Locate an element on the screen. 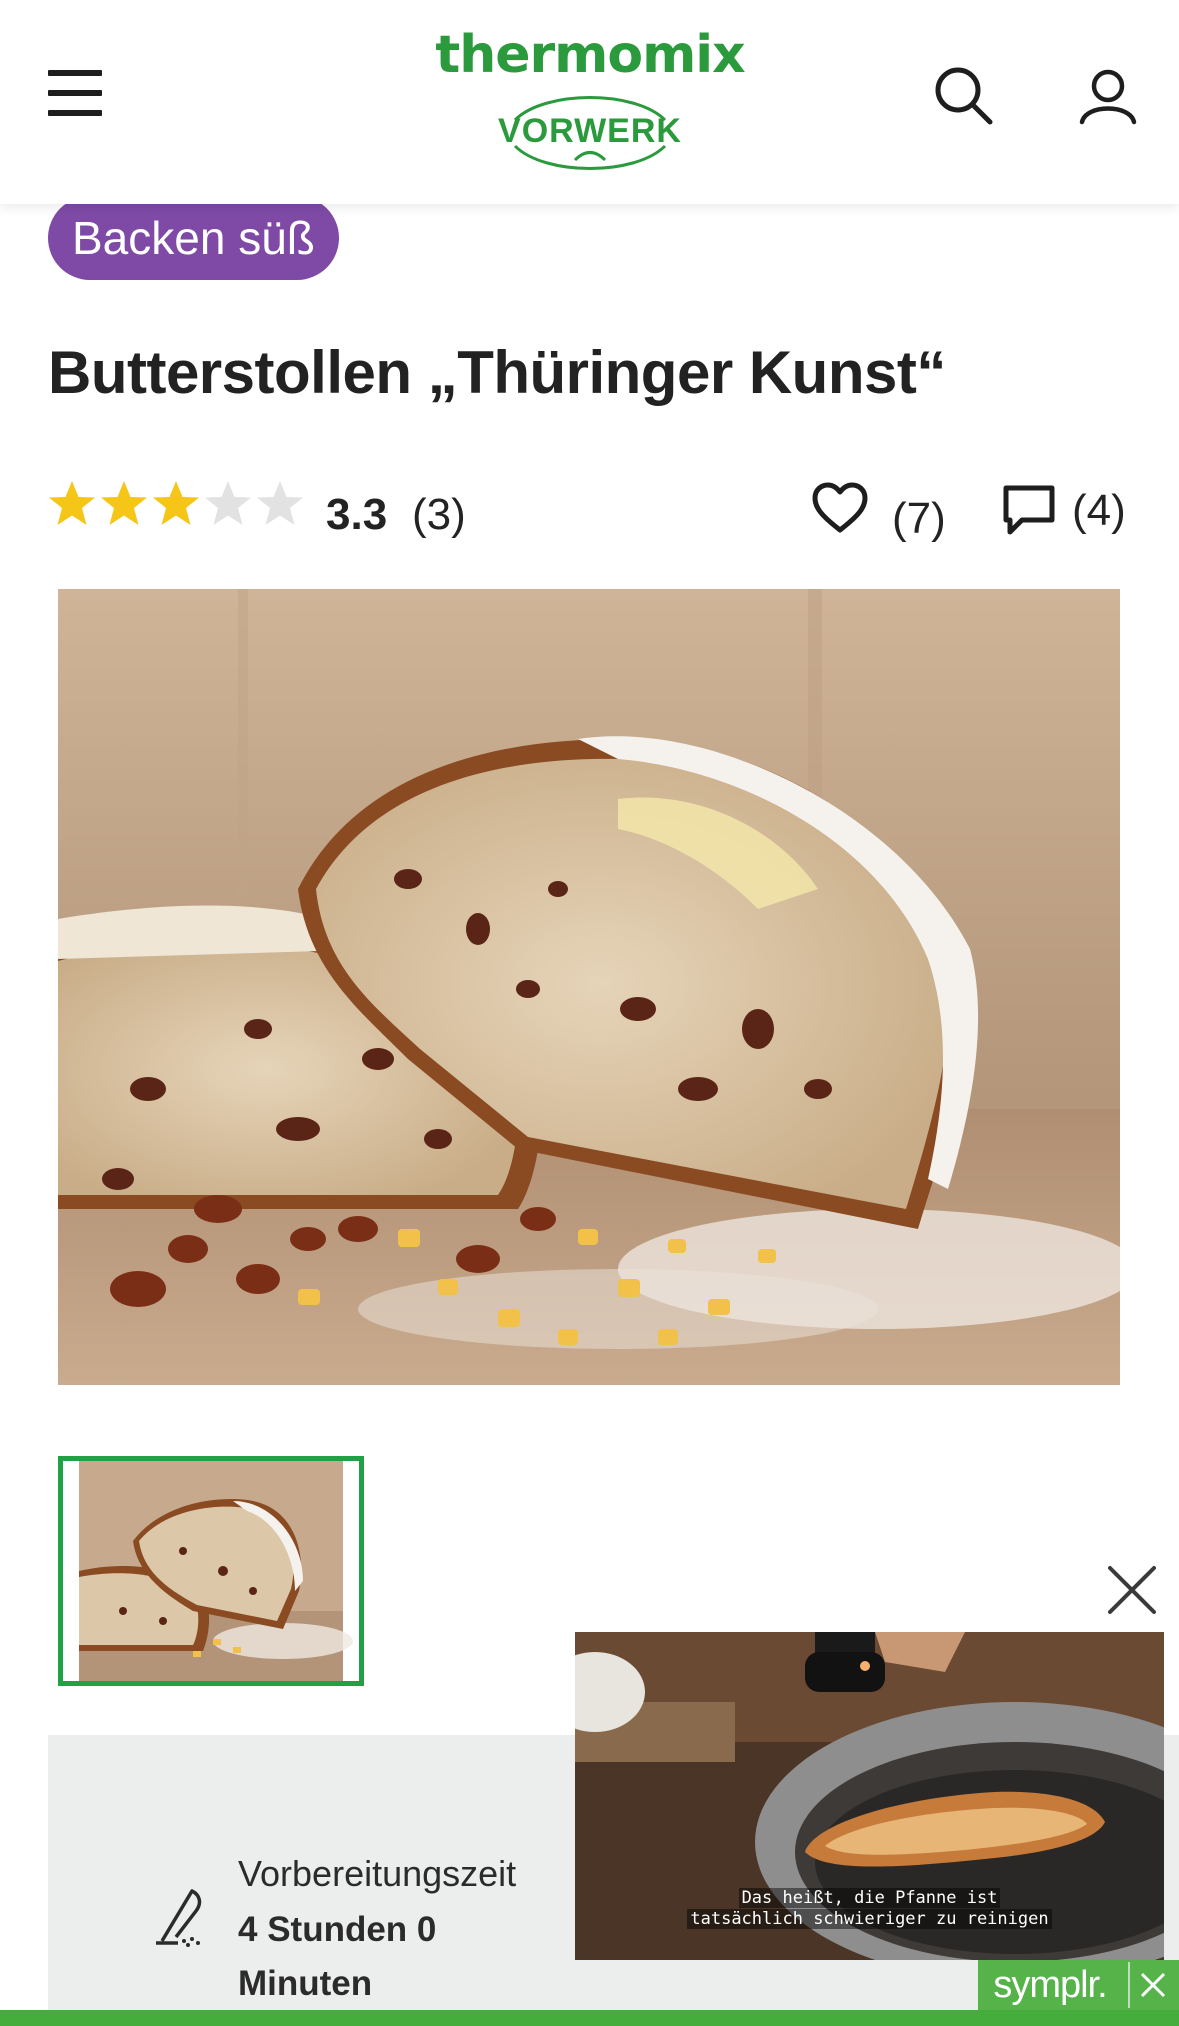  sponsor-close-icon is located at coordinates (1151, 1985).